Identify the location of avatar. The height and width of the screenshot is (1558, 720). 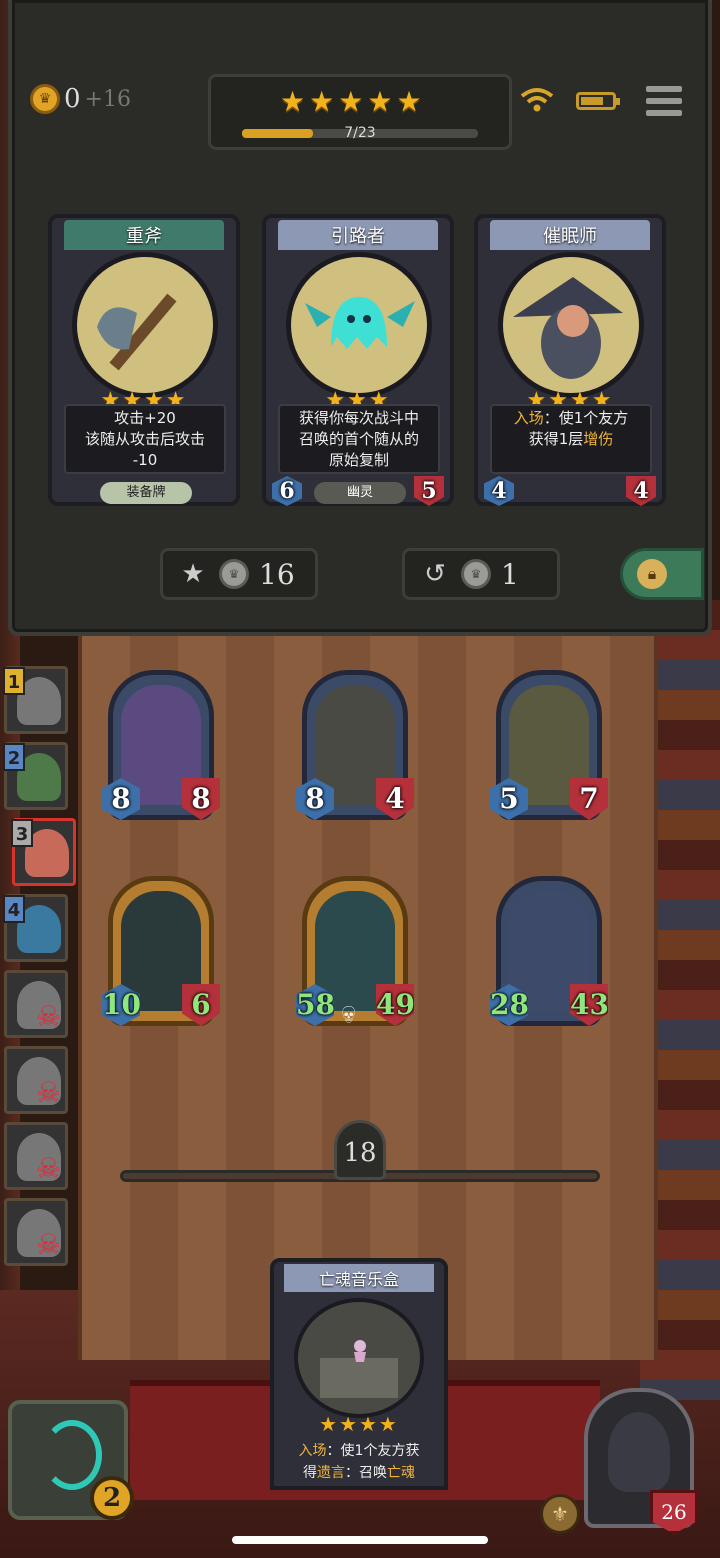
(639, 1452).